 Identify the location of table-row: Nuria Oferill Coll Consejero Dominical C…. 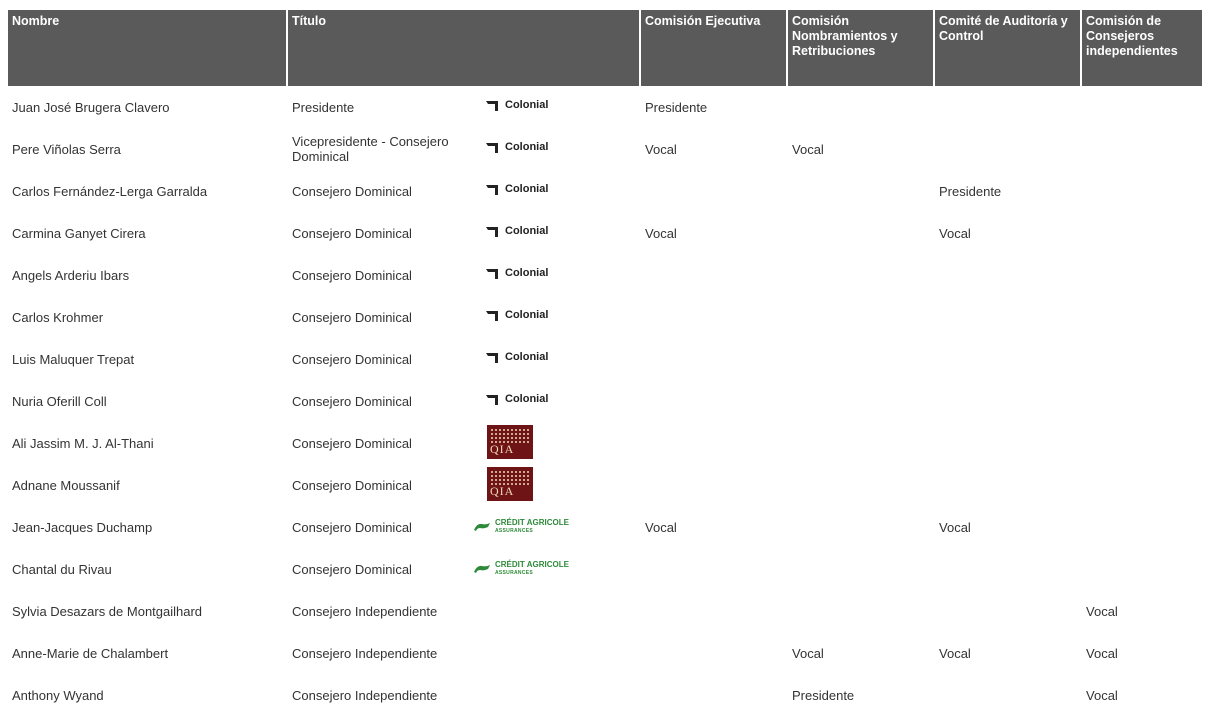
(605, 401).